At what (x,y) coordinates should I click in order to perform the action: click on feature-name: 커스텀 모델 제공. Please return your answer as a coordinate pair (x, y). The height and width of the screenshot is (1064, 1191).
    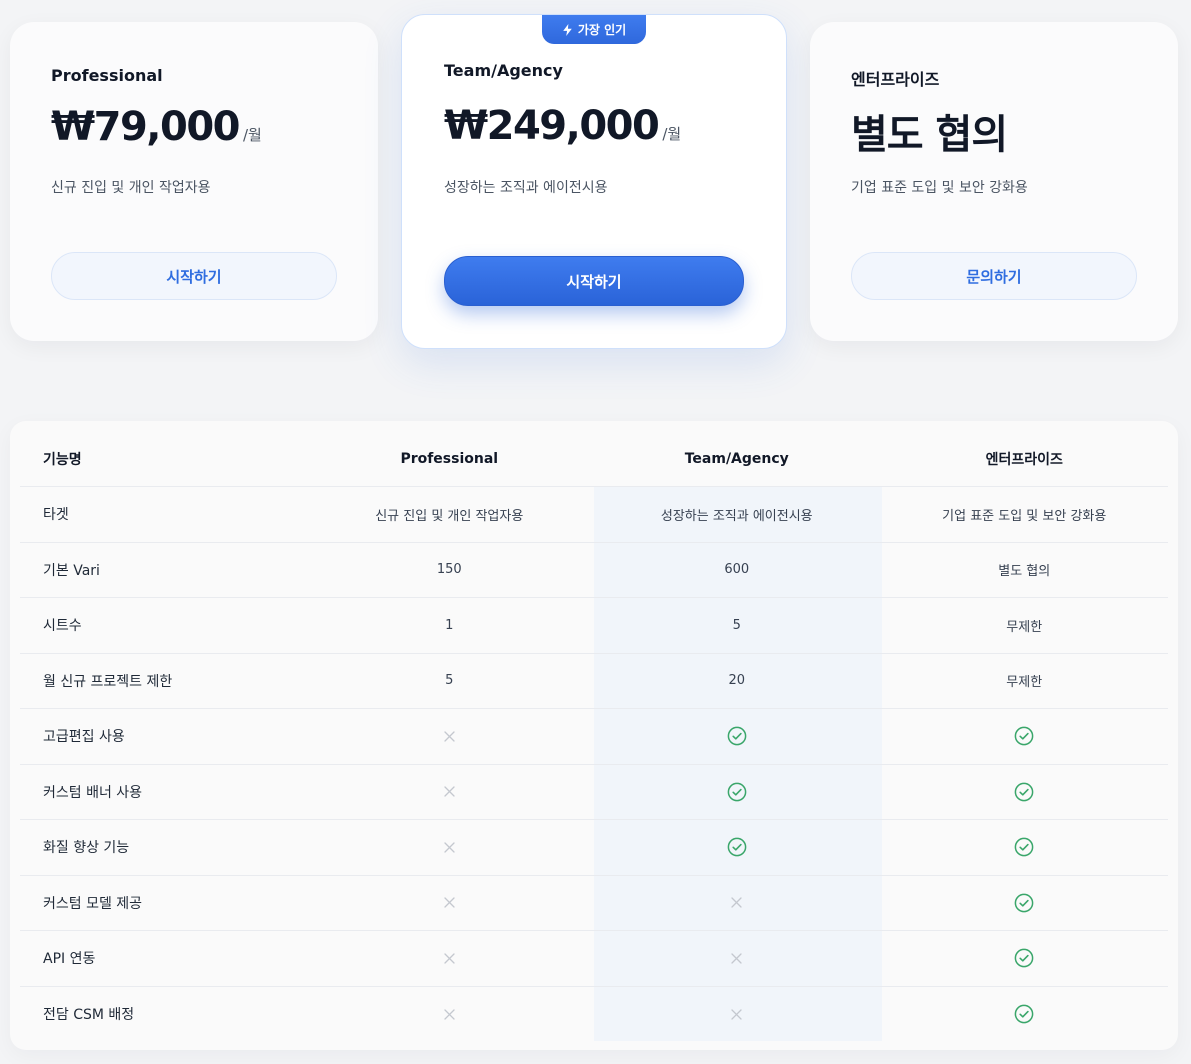
    Looking at the image, I should click on (93, 903).